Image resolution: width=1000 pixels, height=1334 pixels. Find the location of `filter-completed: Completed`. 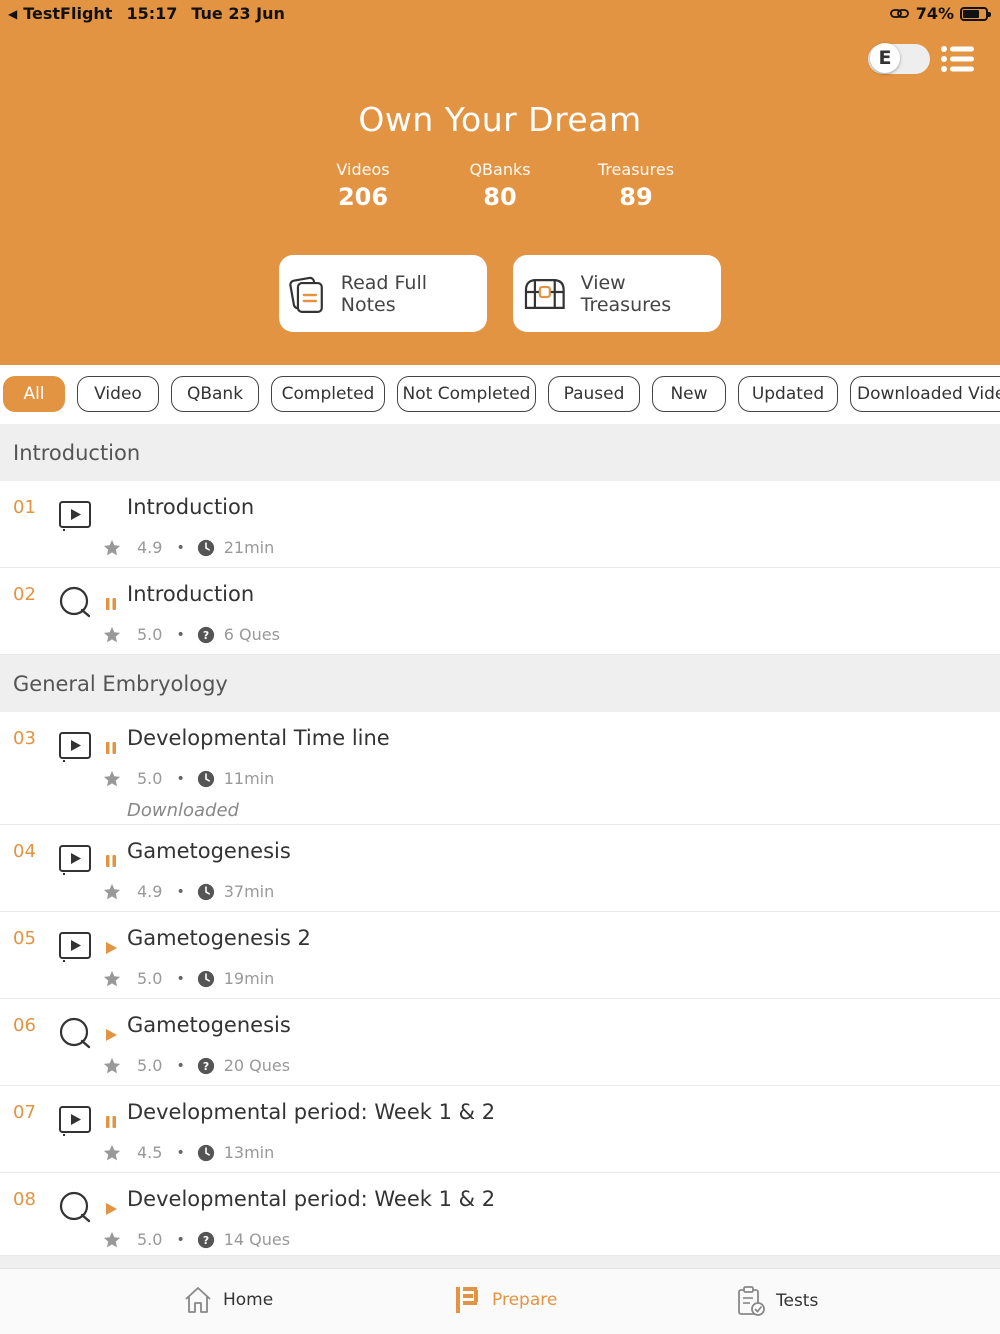

filter-completed: Completed is located at coordinates (328, 394).